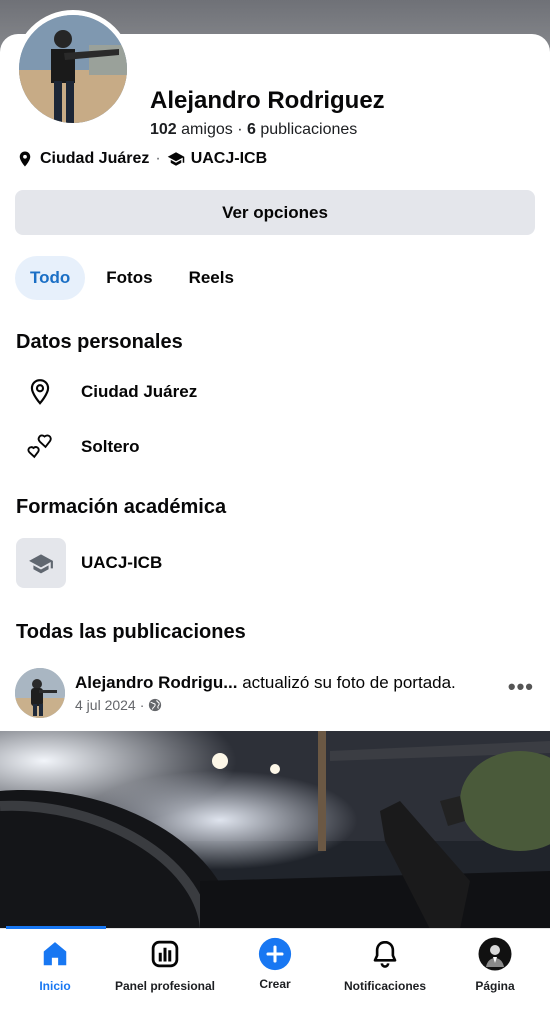 The width and height of the screenshot is (550, 1023). What do you see at coordinates (275, 212) in the screenshot?
I see `ver-opciones-button: Ver opciones` at bounding box center [275, 212].